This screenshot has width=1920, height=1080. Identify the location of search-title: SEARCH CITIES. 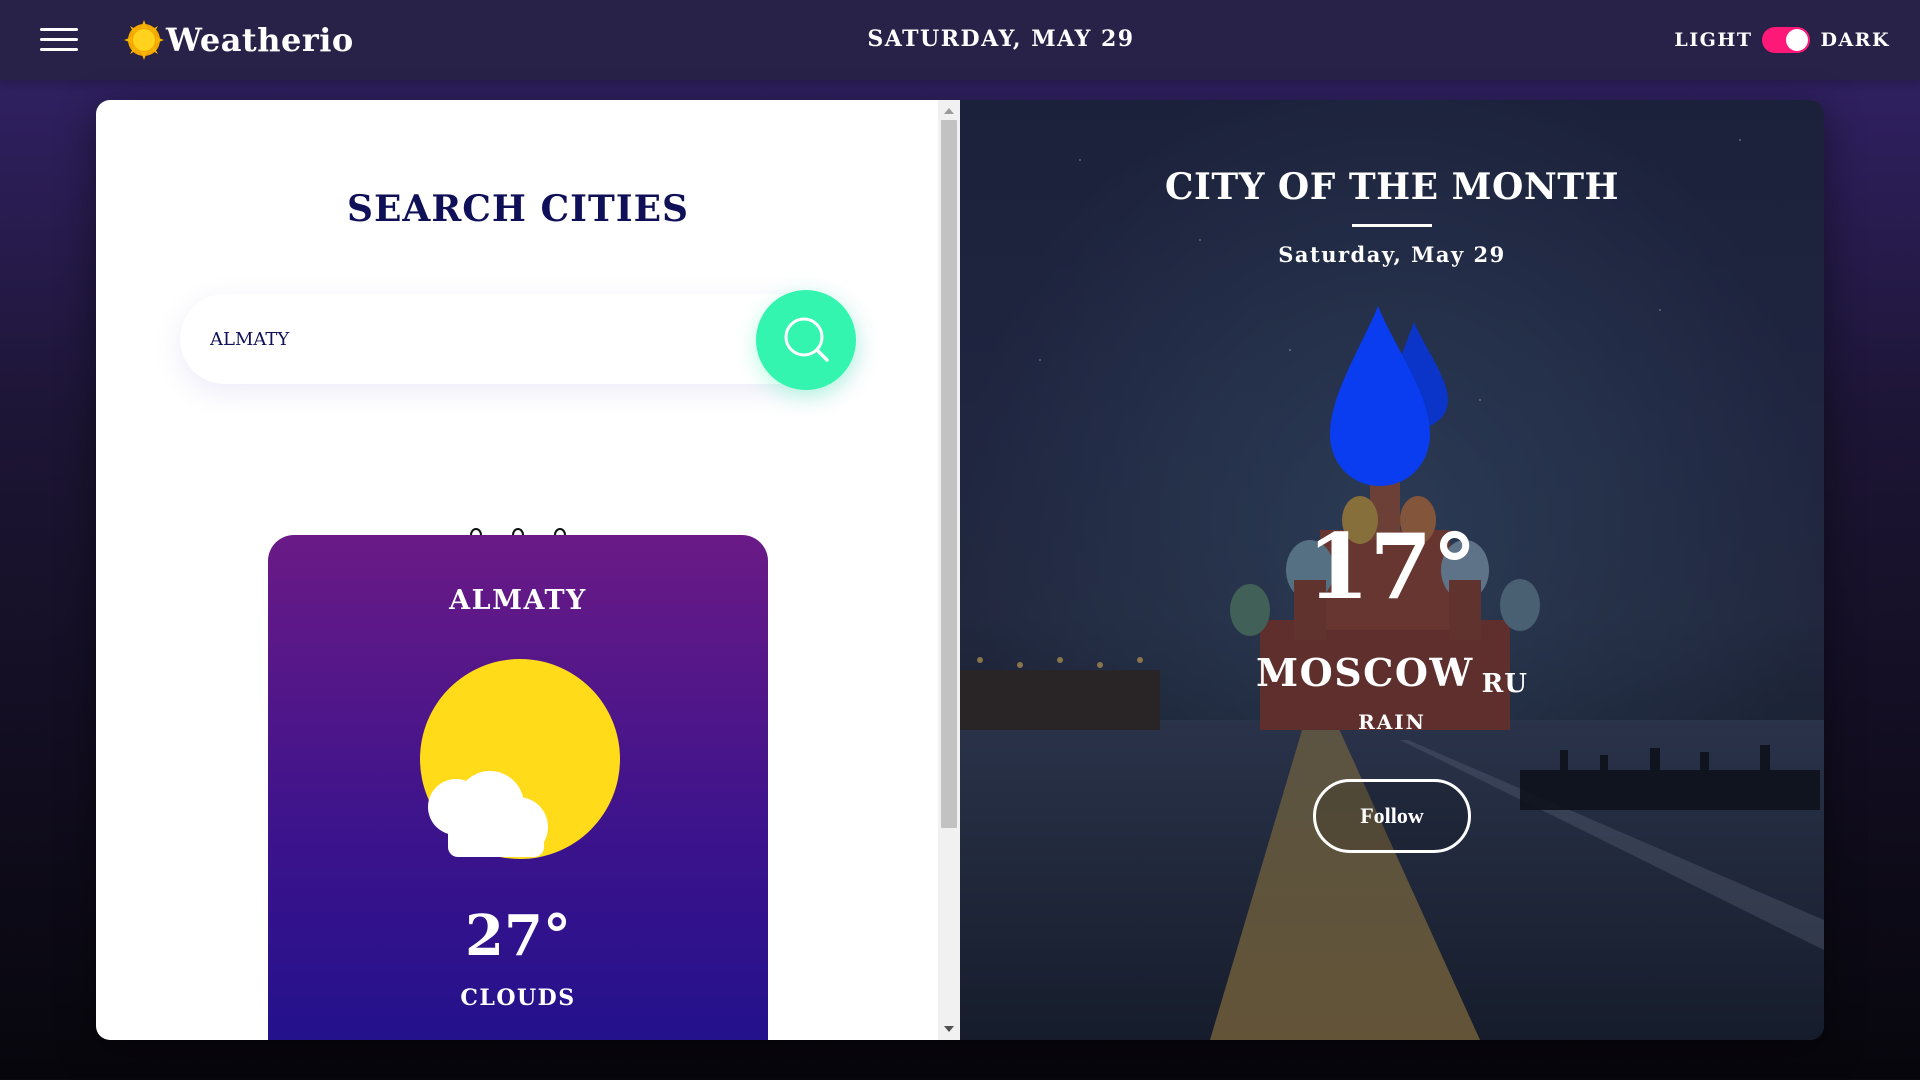
(518, 209).